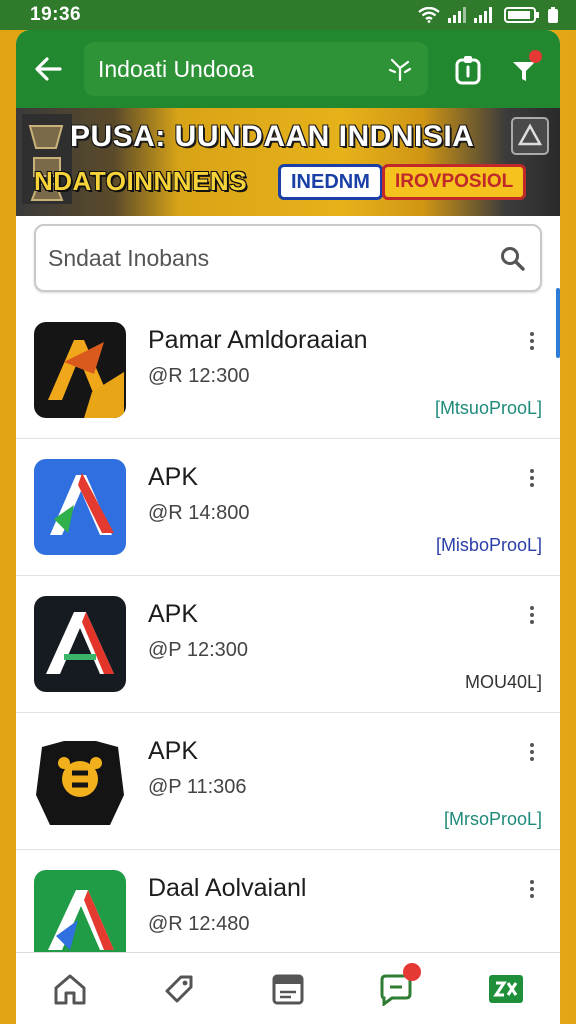 Image resolution: width=576 pixels, height=1024 pixels. What do you see at coordinates (397, 989) in the screenshot?
I see `nav-chat` at bounding box center [397, 989].